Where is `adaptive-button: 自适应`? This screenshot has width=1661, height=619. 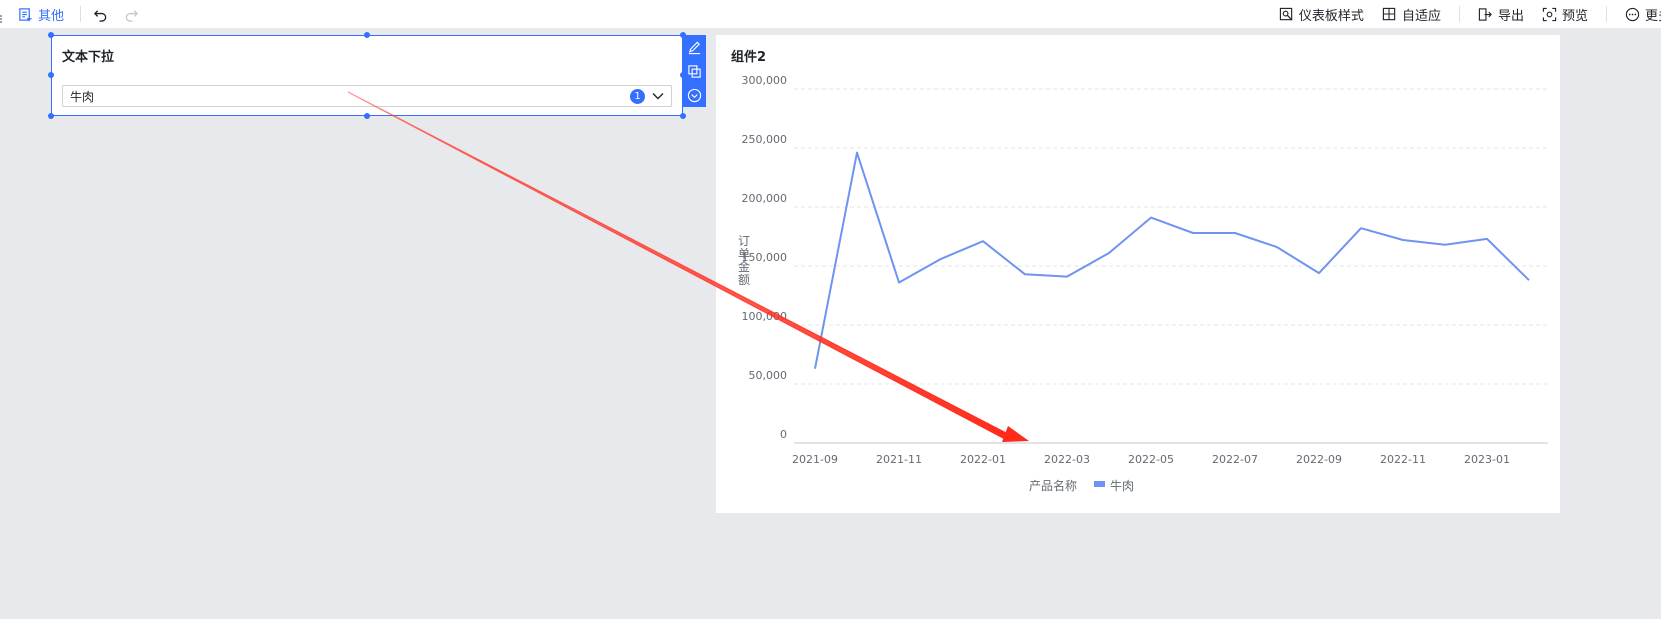 adaptive-button: 自适应 is located at coordinates (1411, 14).